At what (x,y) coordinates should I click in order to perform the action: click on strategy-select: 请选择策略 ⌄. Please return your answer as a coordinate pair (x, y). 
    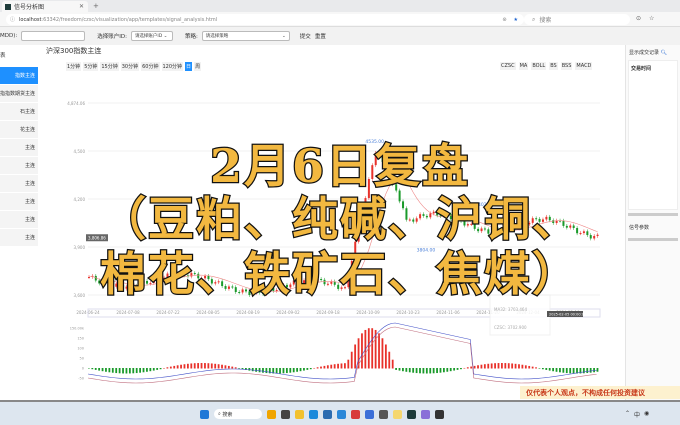
    Looking at the image, I should click on (245, 36).